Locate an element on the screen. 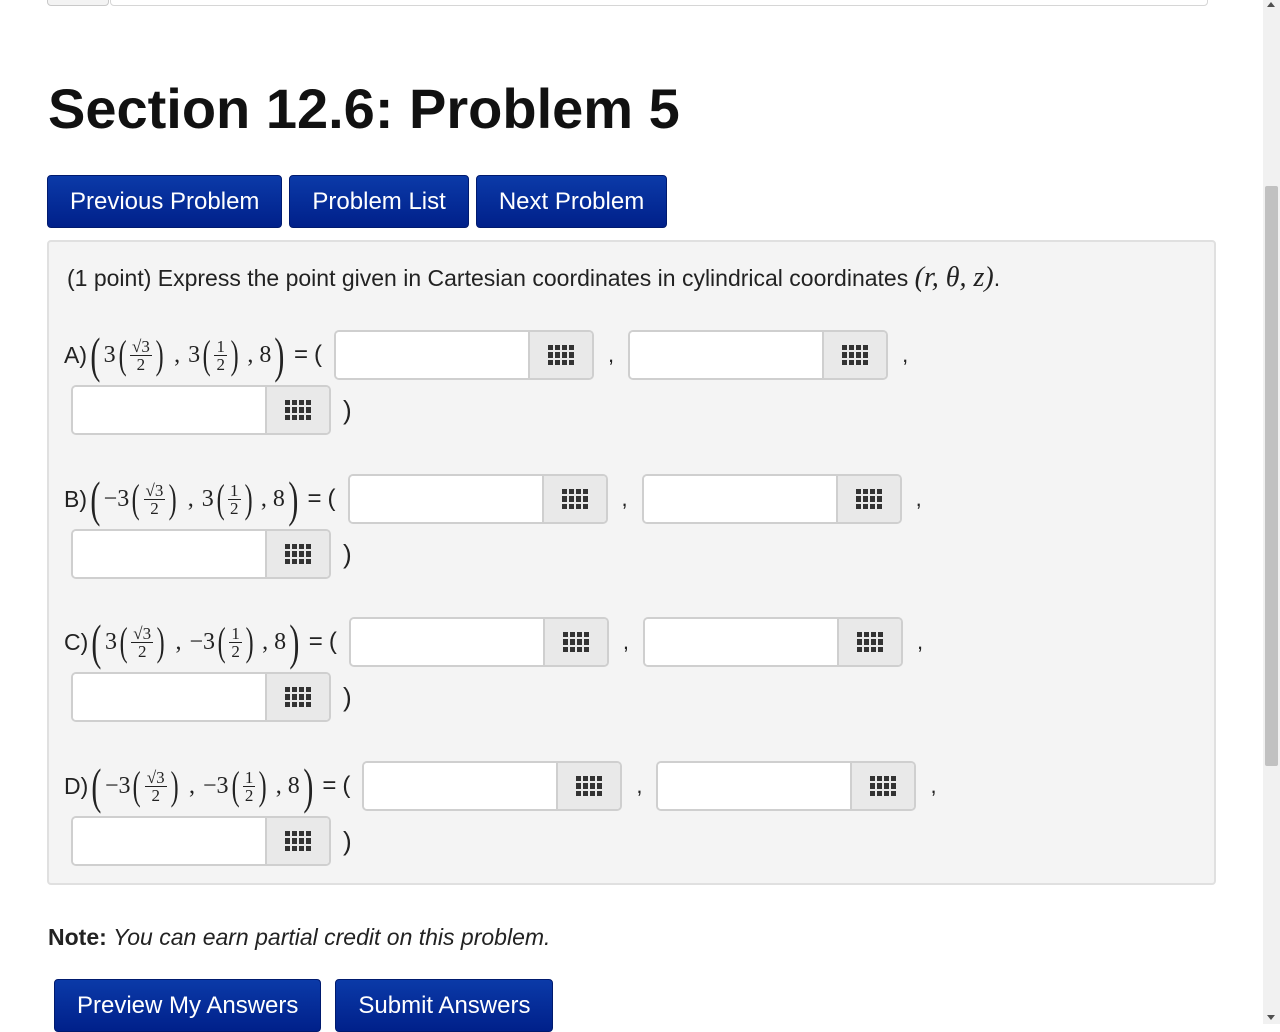 Image resolution: width=1280 pixels, height=1032 pixels. scrollbar-thumb is located at coordinates (1271, 476).